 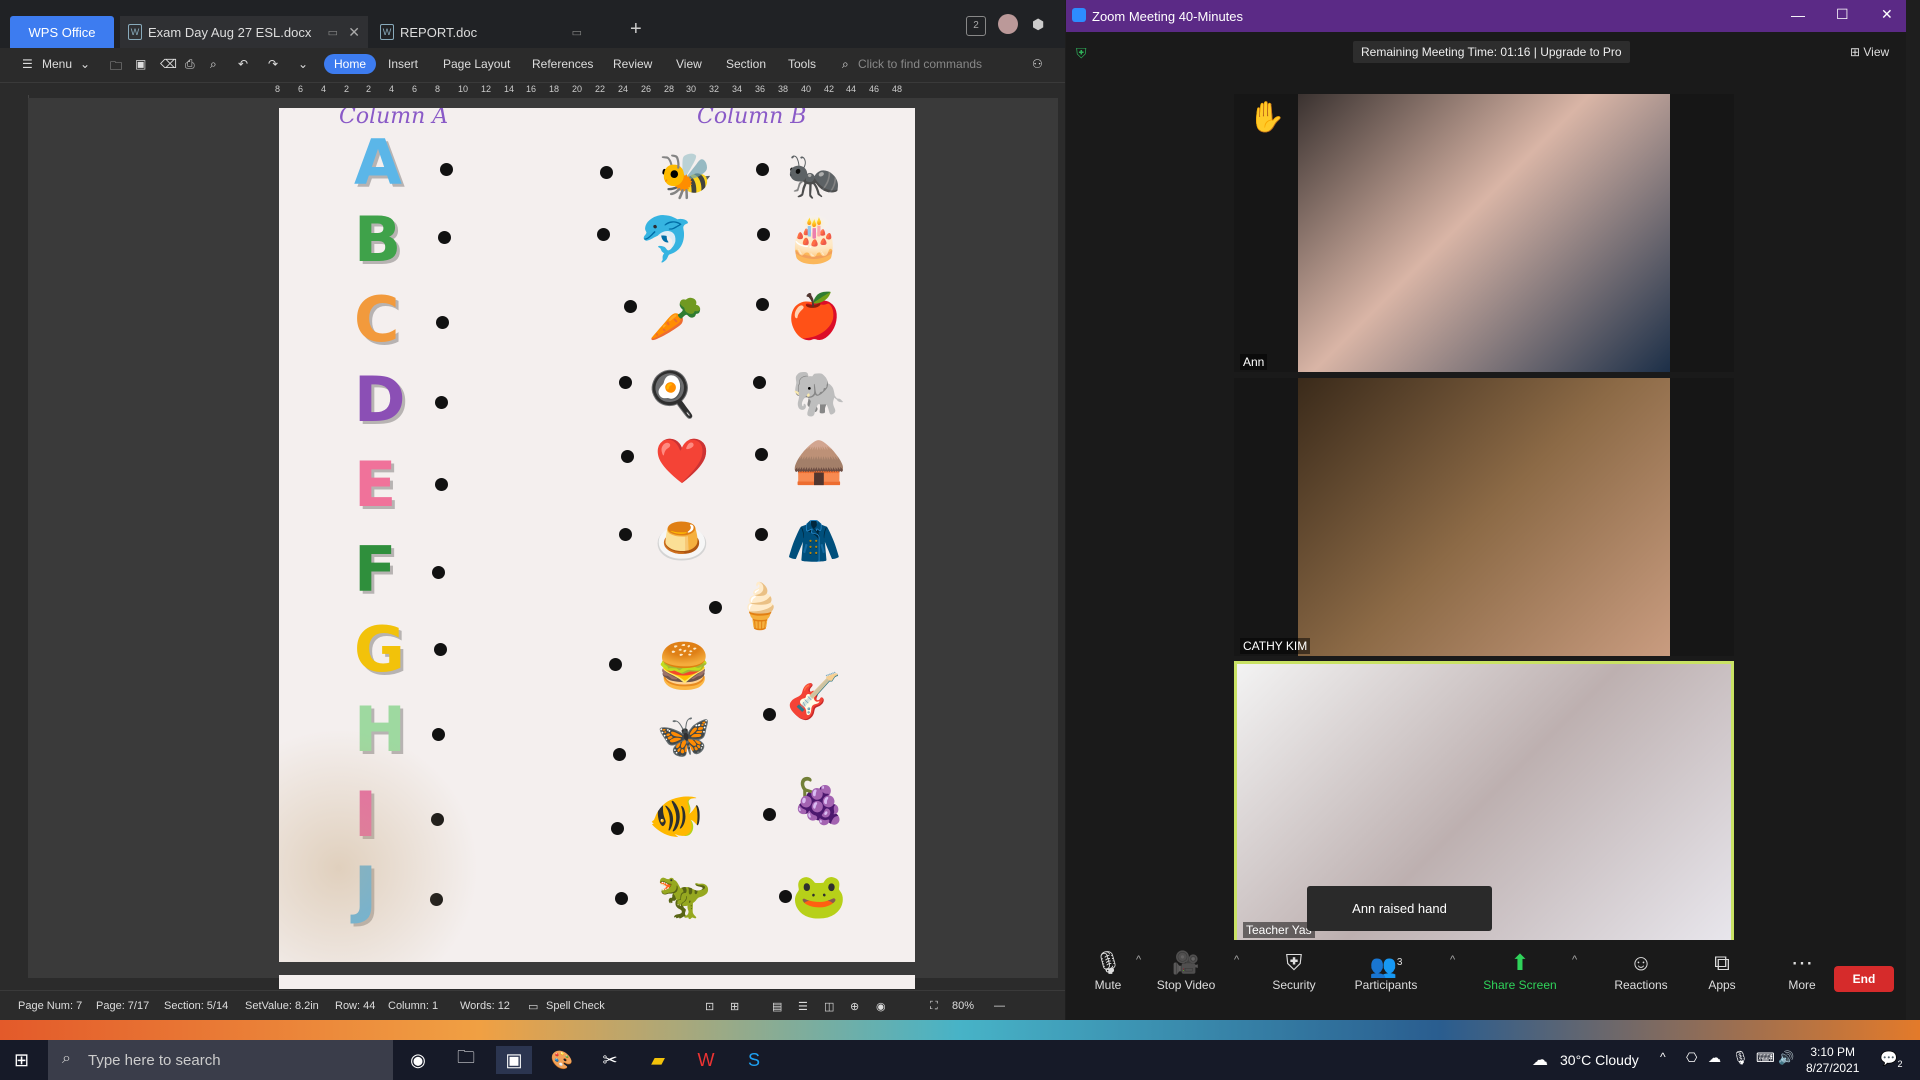 What do you see at coordinates (62, 32) in the screenshot?
I see `wps-office-tab: WPS Office` at bounding box center [62, 32].